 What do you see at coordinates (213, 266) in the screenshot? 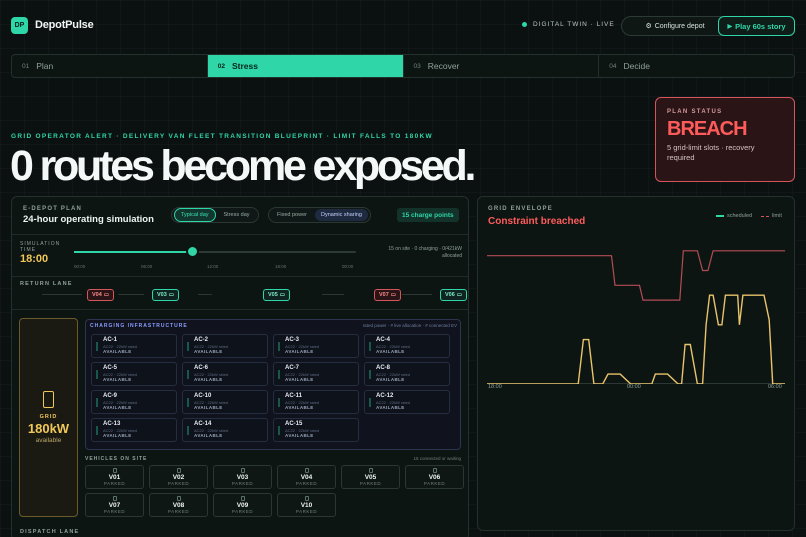
I see `time-tick: 12:00` at bounding box center [213, 266].